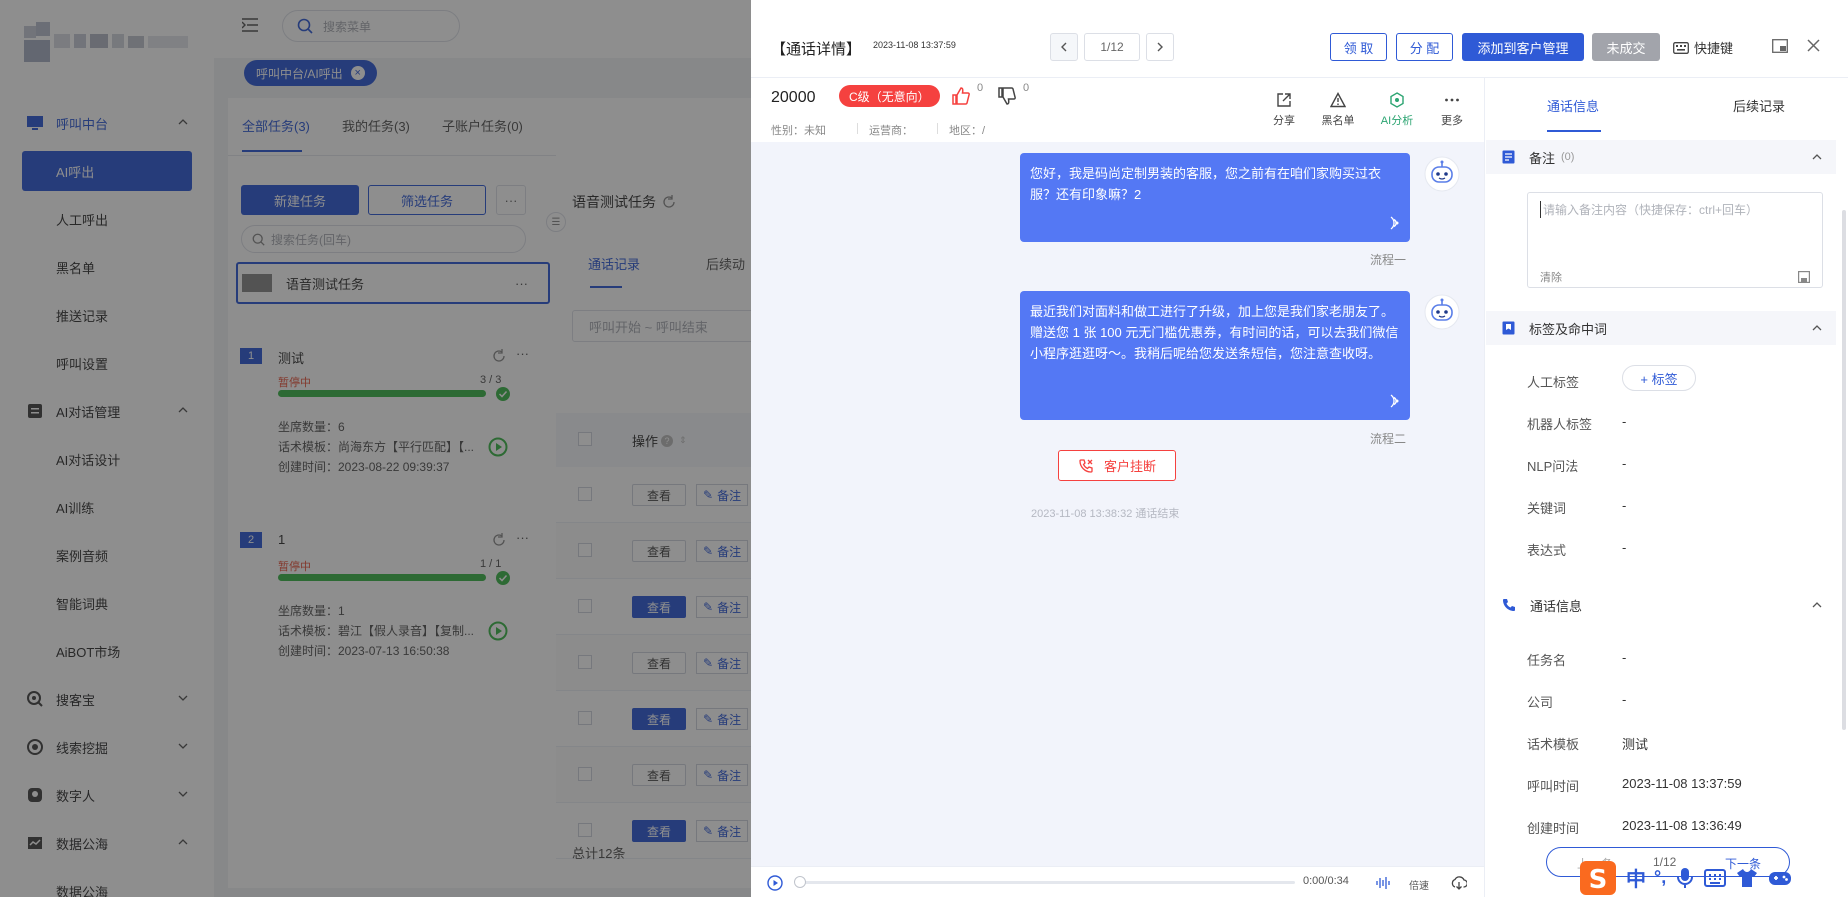 The height and width of the screenshot is (897, 1848). Describe the element at coordinates (798, 131) in the screenshot. I see `customer-gender: 性别：未知` at that location.